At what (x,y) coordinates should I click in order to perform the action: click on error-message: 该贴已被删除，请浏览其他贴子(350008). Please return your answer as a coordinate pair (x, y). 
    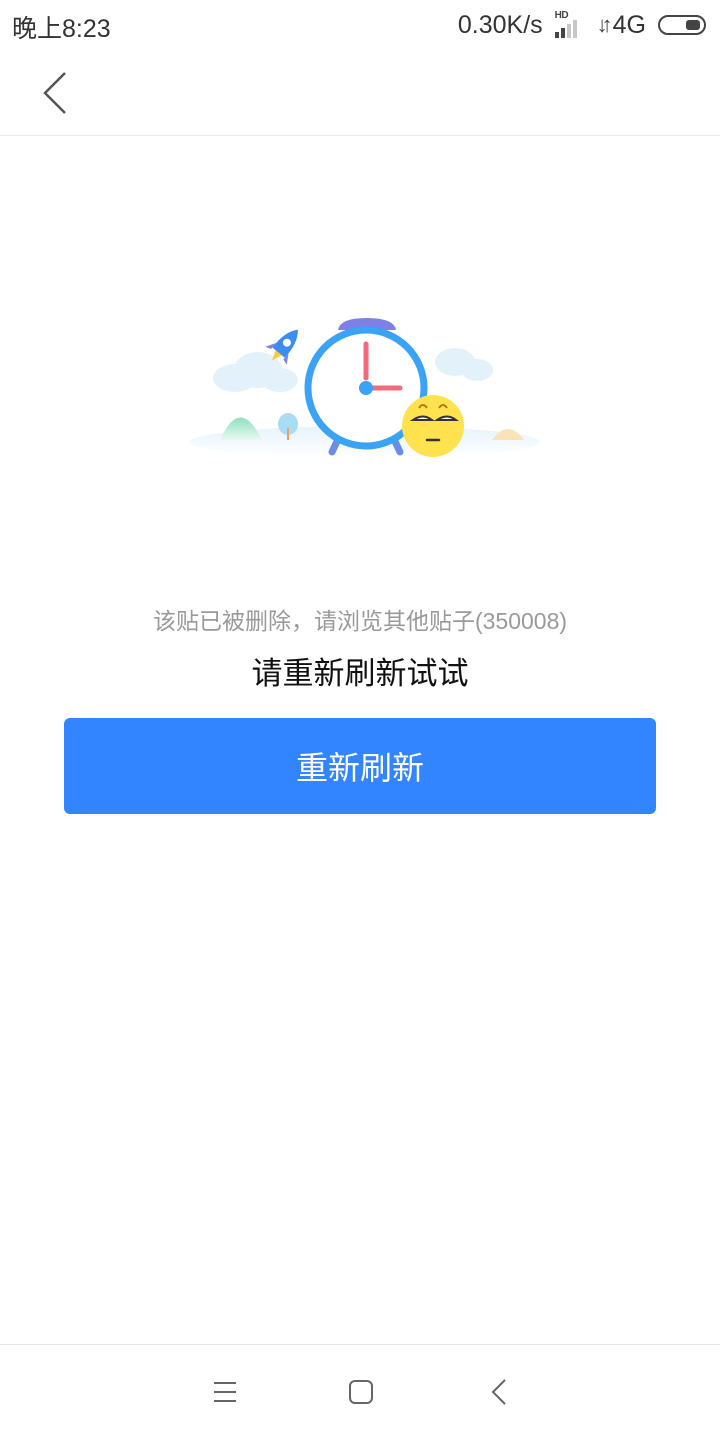
    Looking at the image, I should click on (360, 621).